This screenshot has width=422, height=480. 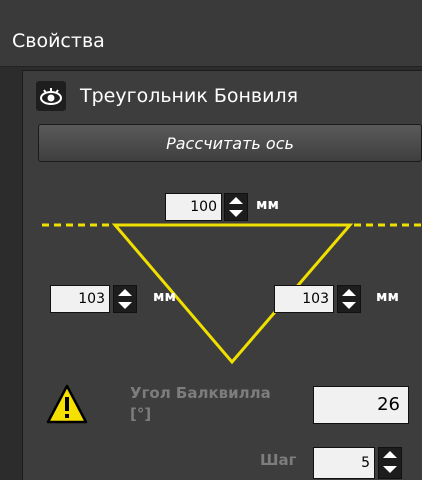 I want to click on top-width-field: 100, so click(x=193, y=207).